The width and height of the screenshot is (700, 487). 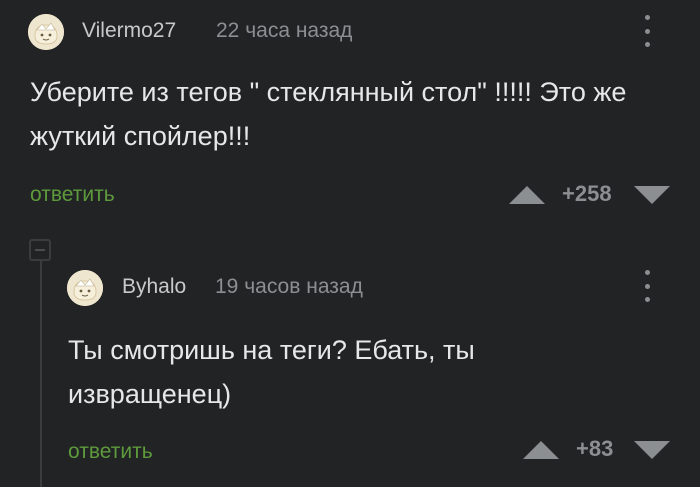 I want to click on comment-score: +83, so click(x=595, y=448).